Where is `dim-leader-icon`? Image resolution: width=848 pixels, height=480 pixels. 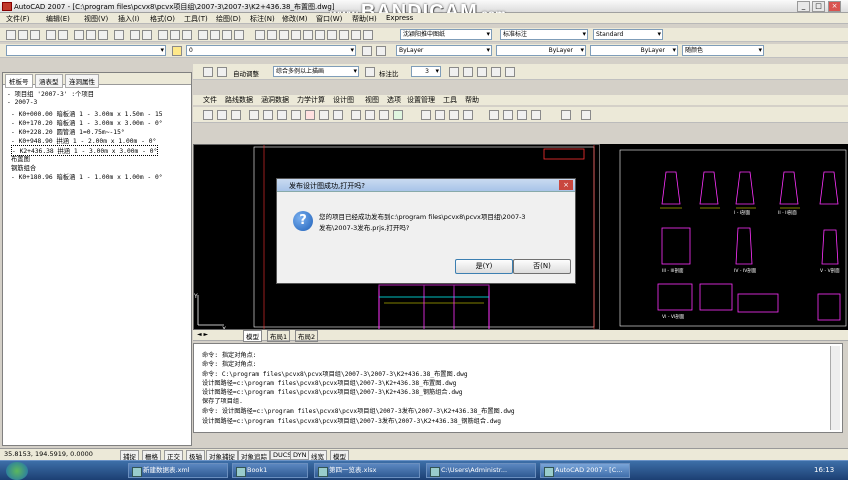 dim-leader-icon is located at coordinates (332, 35).